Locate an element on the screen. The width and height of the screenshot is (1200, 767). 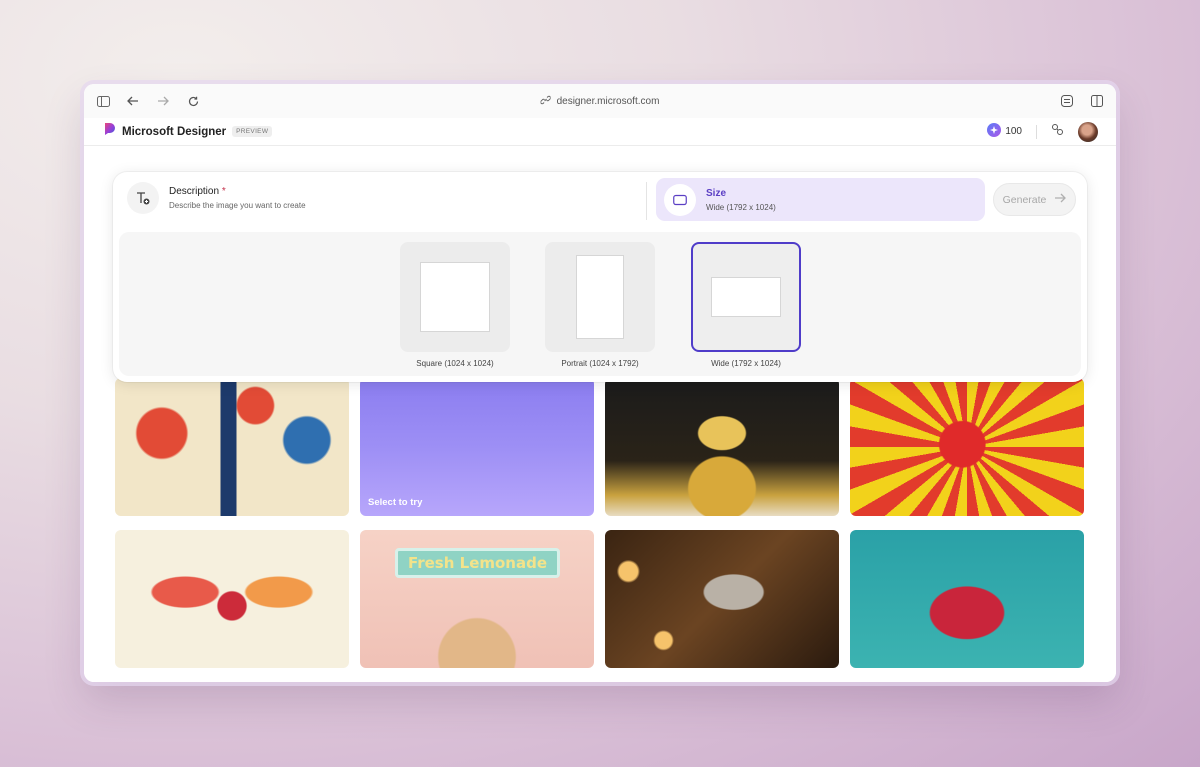
portrait-shape is located at coordinates (600, 297).